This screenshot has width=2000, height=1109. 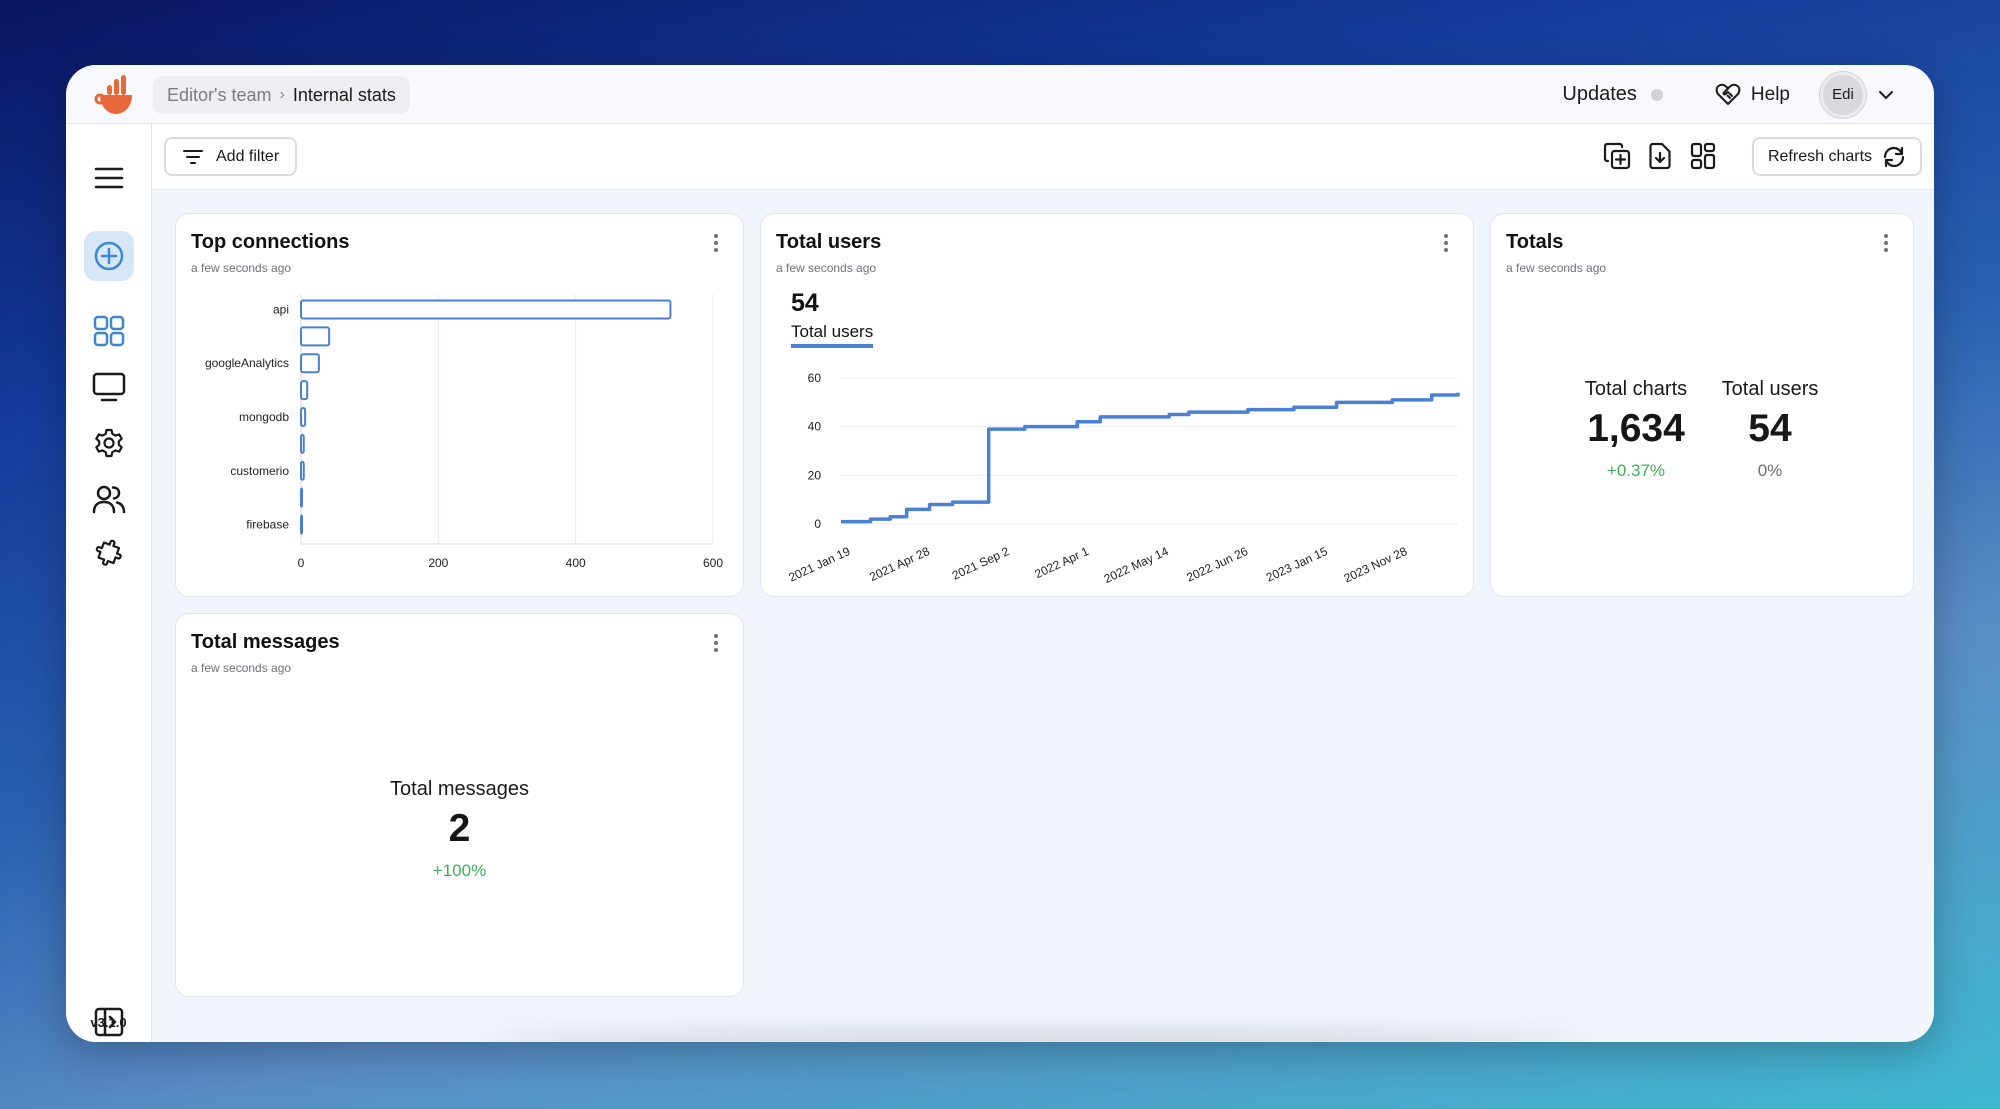 I want to click on kpi-change: 0%, so click(x=1770, y=470).